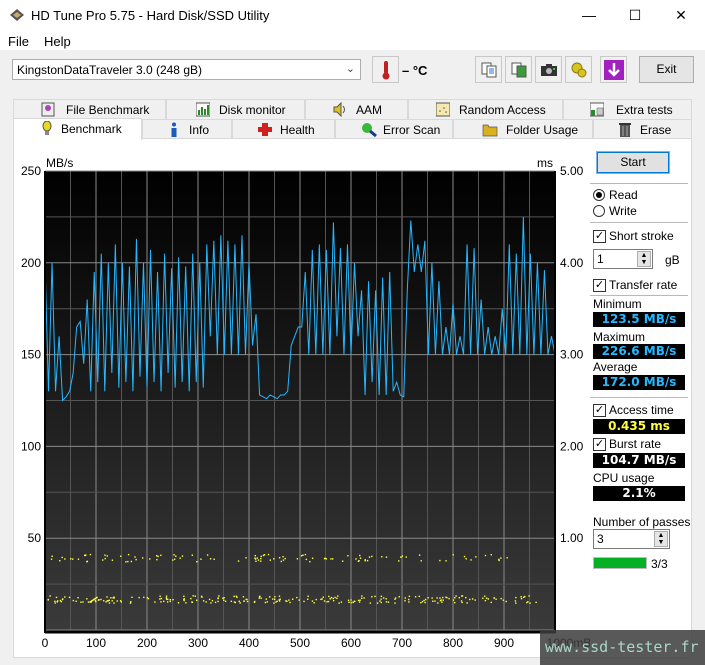  What do you see at coordinates (89, 109) in the screenshot?
I see `tab-file-benchmark: File Benchmark` at bounding box center [89, 109].